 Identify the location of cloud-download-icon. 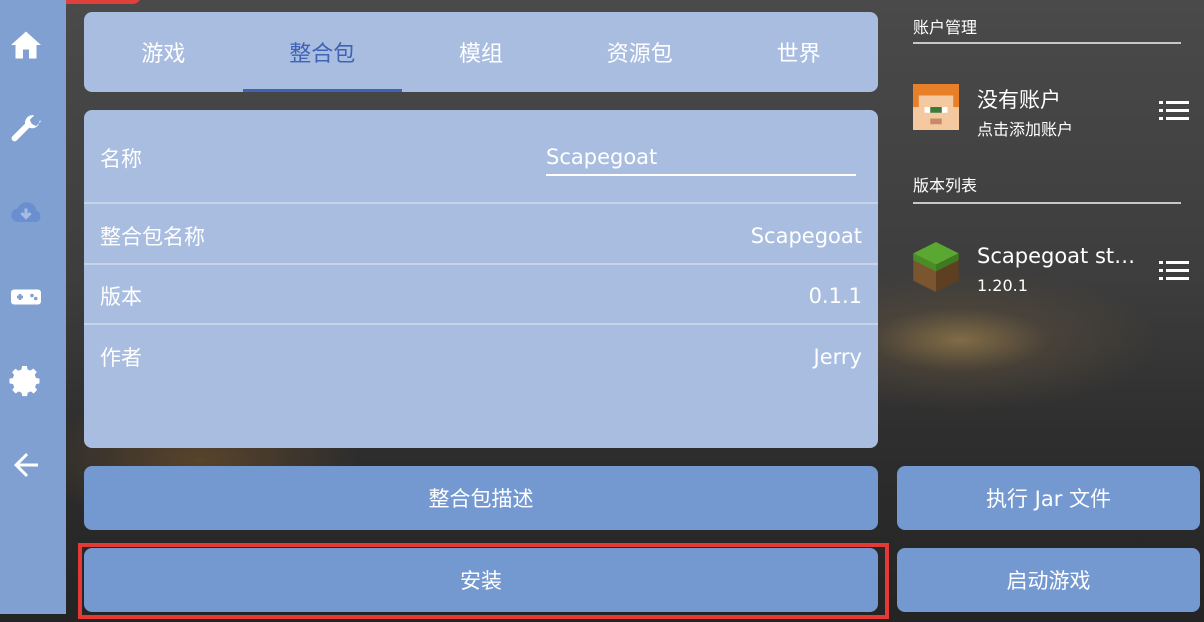
(26, 213).